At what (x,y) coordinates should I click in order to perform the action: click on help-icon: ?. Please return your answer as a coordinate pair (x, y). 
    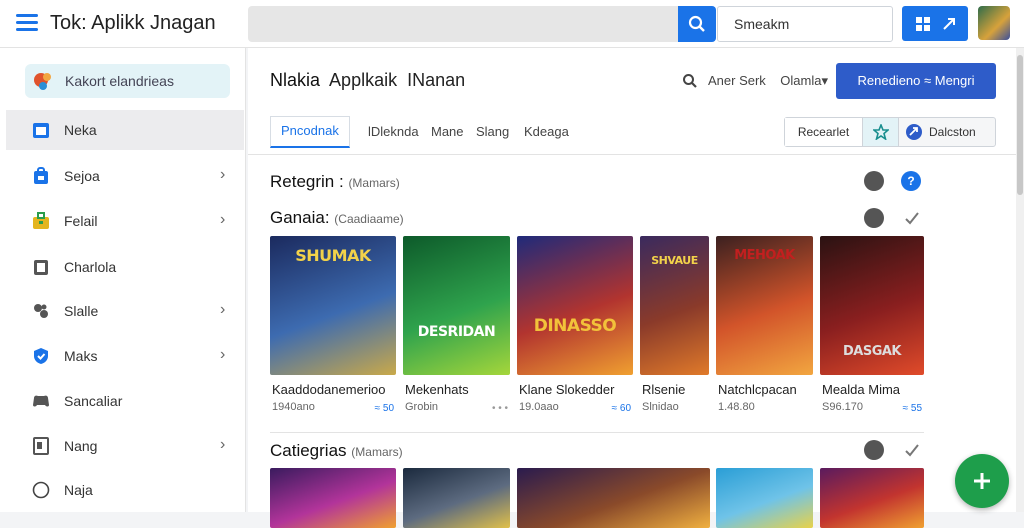
    Looking at the image, I should click on (911, 181).